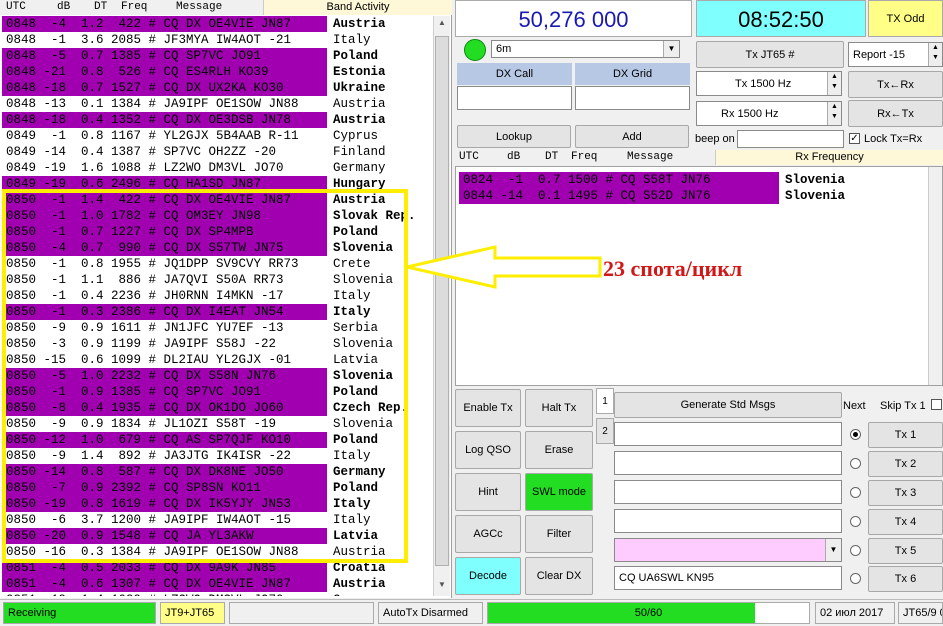 The width and height of the screenshot is (943, 626). What do you see at coordinates (855, 578) in the screenshot?
I see `tx6-radio` at bounding box center [855, 578].